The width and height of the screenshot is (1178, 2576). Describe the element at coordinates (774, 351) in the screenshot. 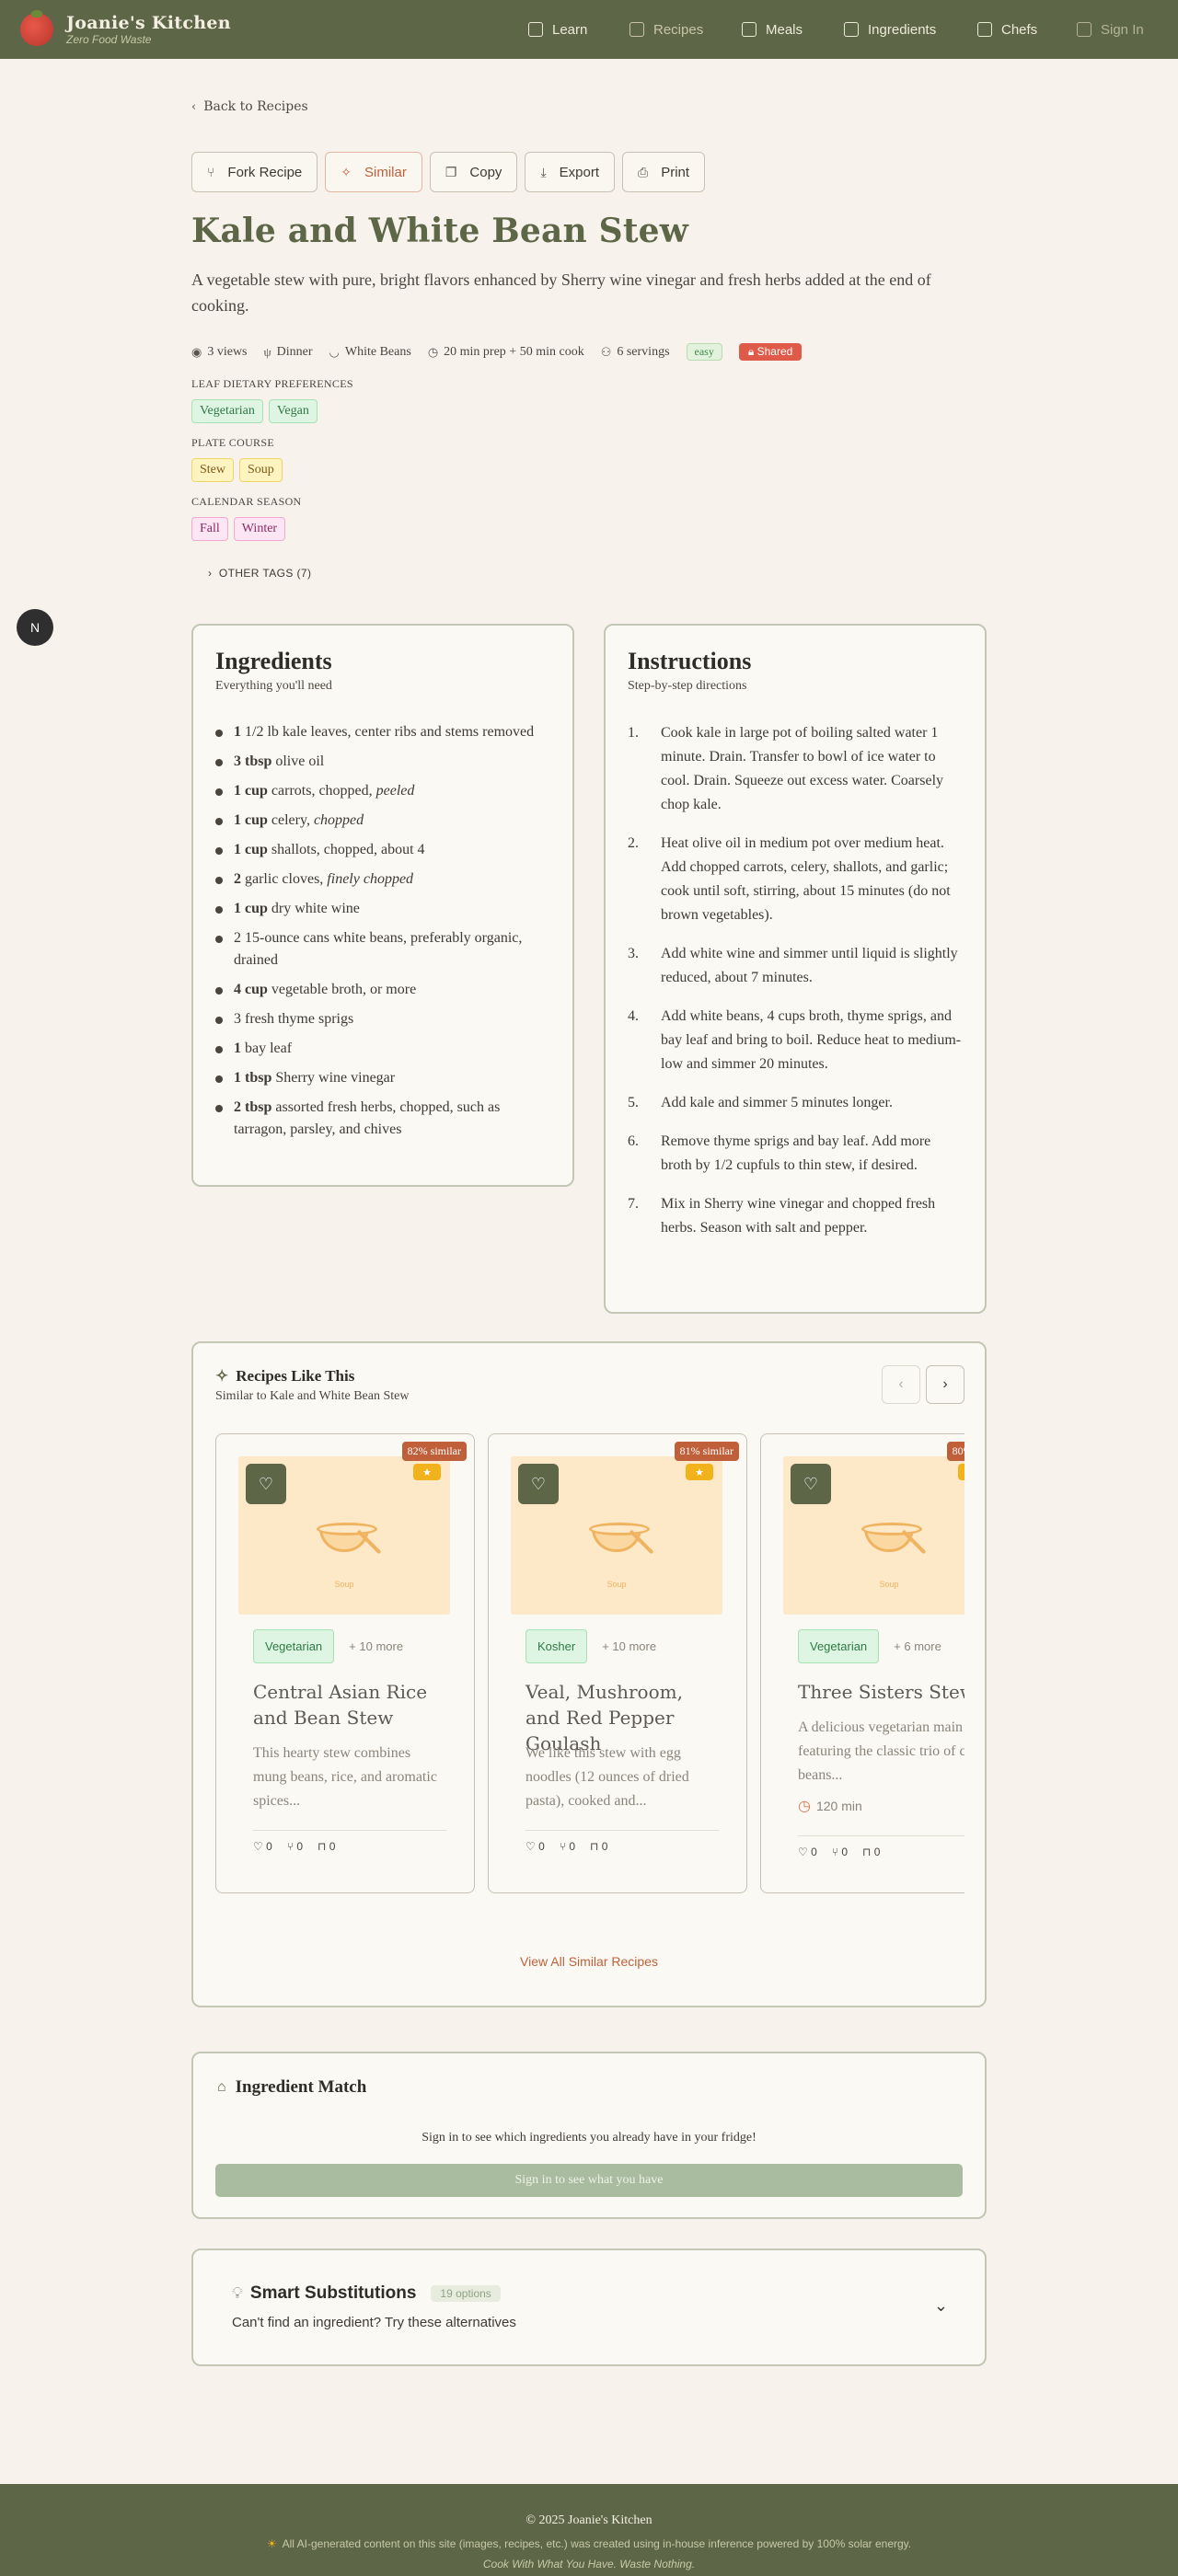

I see `shared-label: Shared` at that location.